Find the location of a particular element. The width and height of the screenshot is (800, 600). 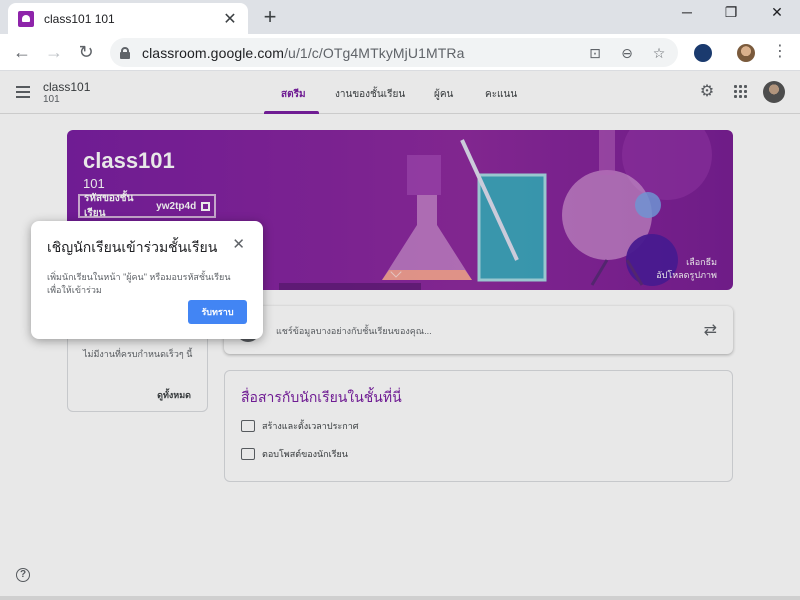

comment-icon is located at coordinates (248, 454).